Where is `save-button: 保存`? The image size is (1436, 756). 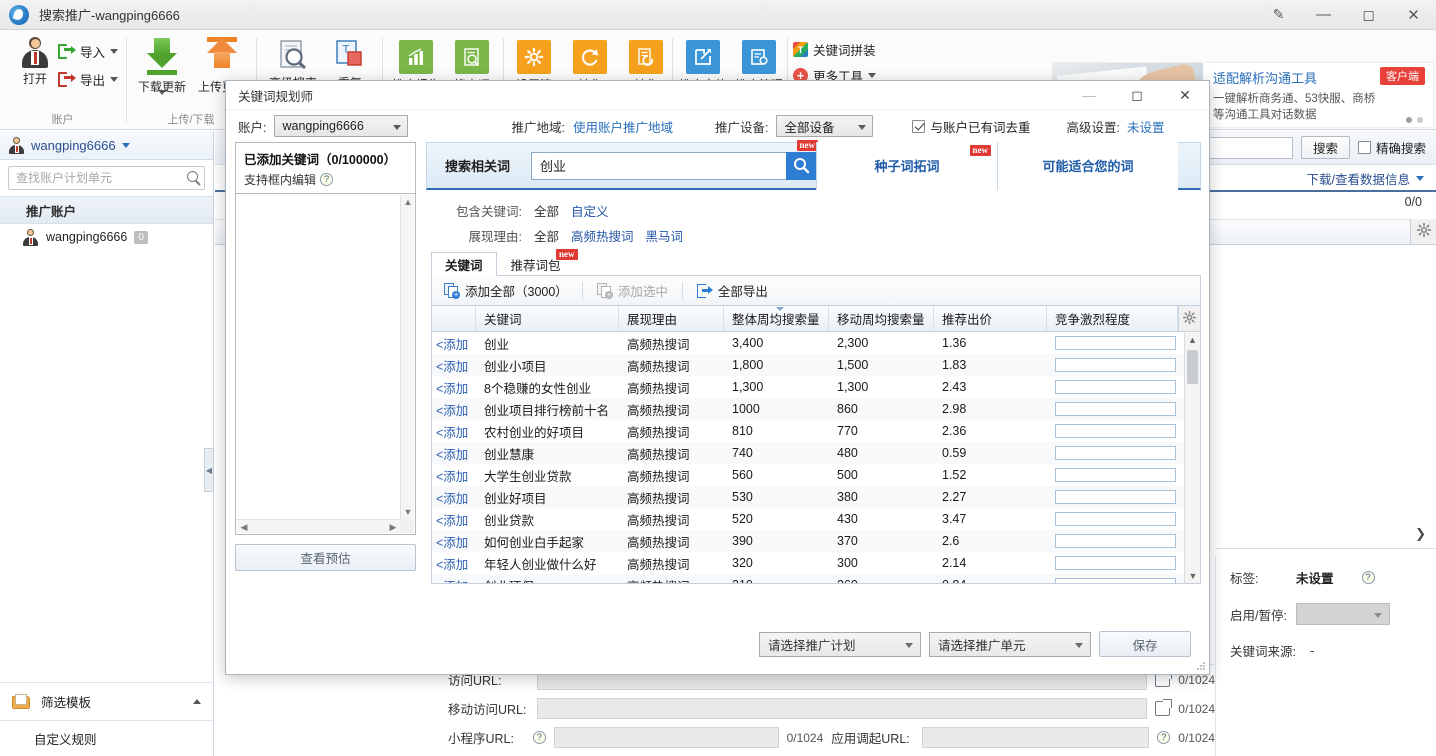
save-button: 保存 is located at coordinates (1145, 644).